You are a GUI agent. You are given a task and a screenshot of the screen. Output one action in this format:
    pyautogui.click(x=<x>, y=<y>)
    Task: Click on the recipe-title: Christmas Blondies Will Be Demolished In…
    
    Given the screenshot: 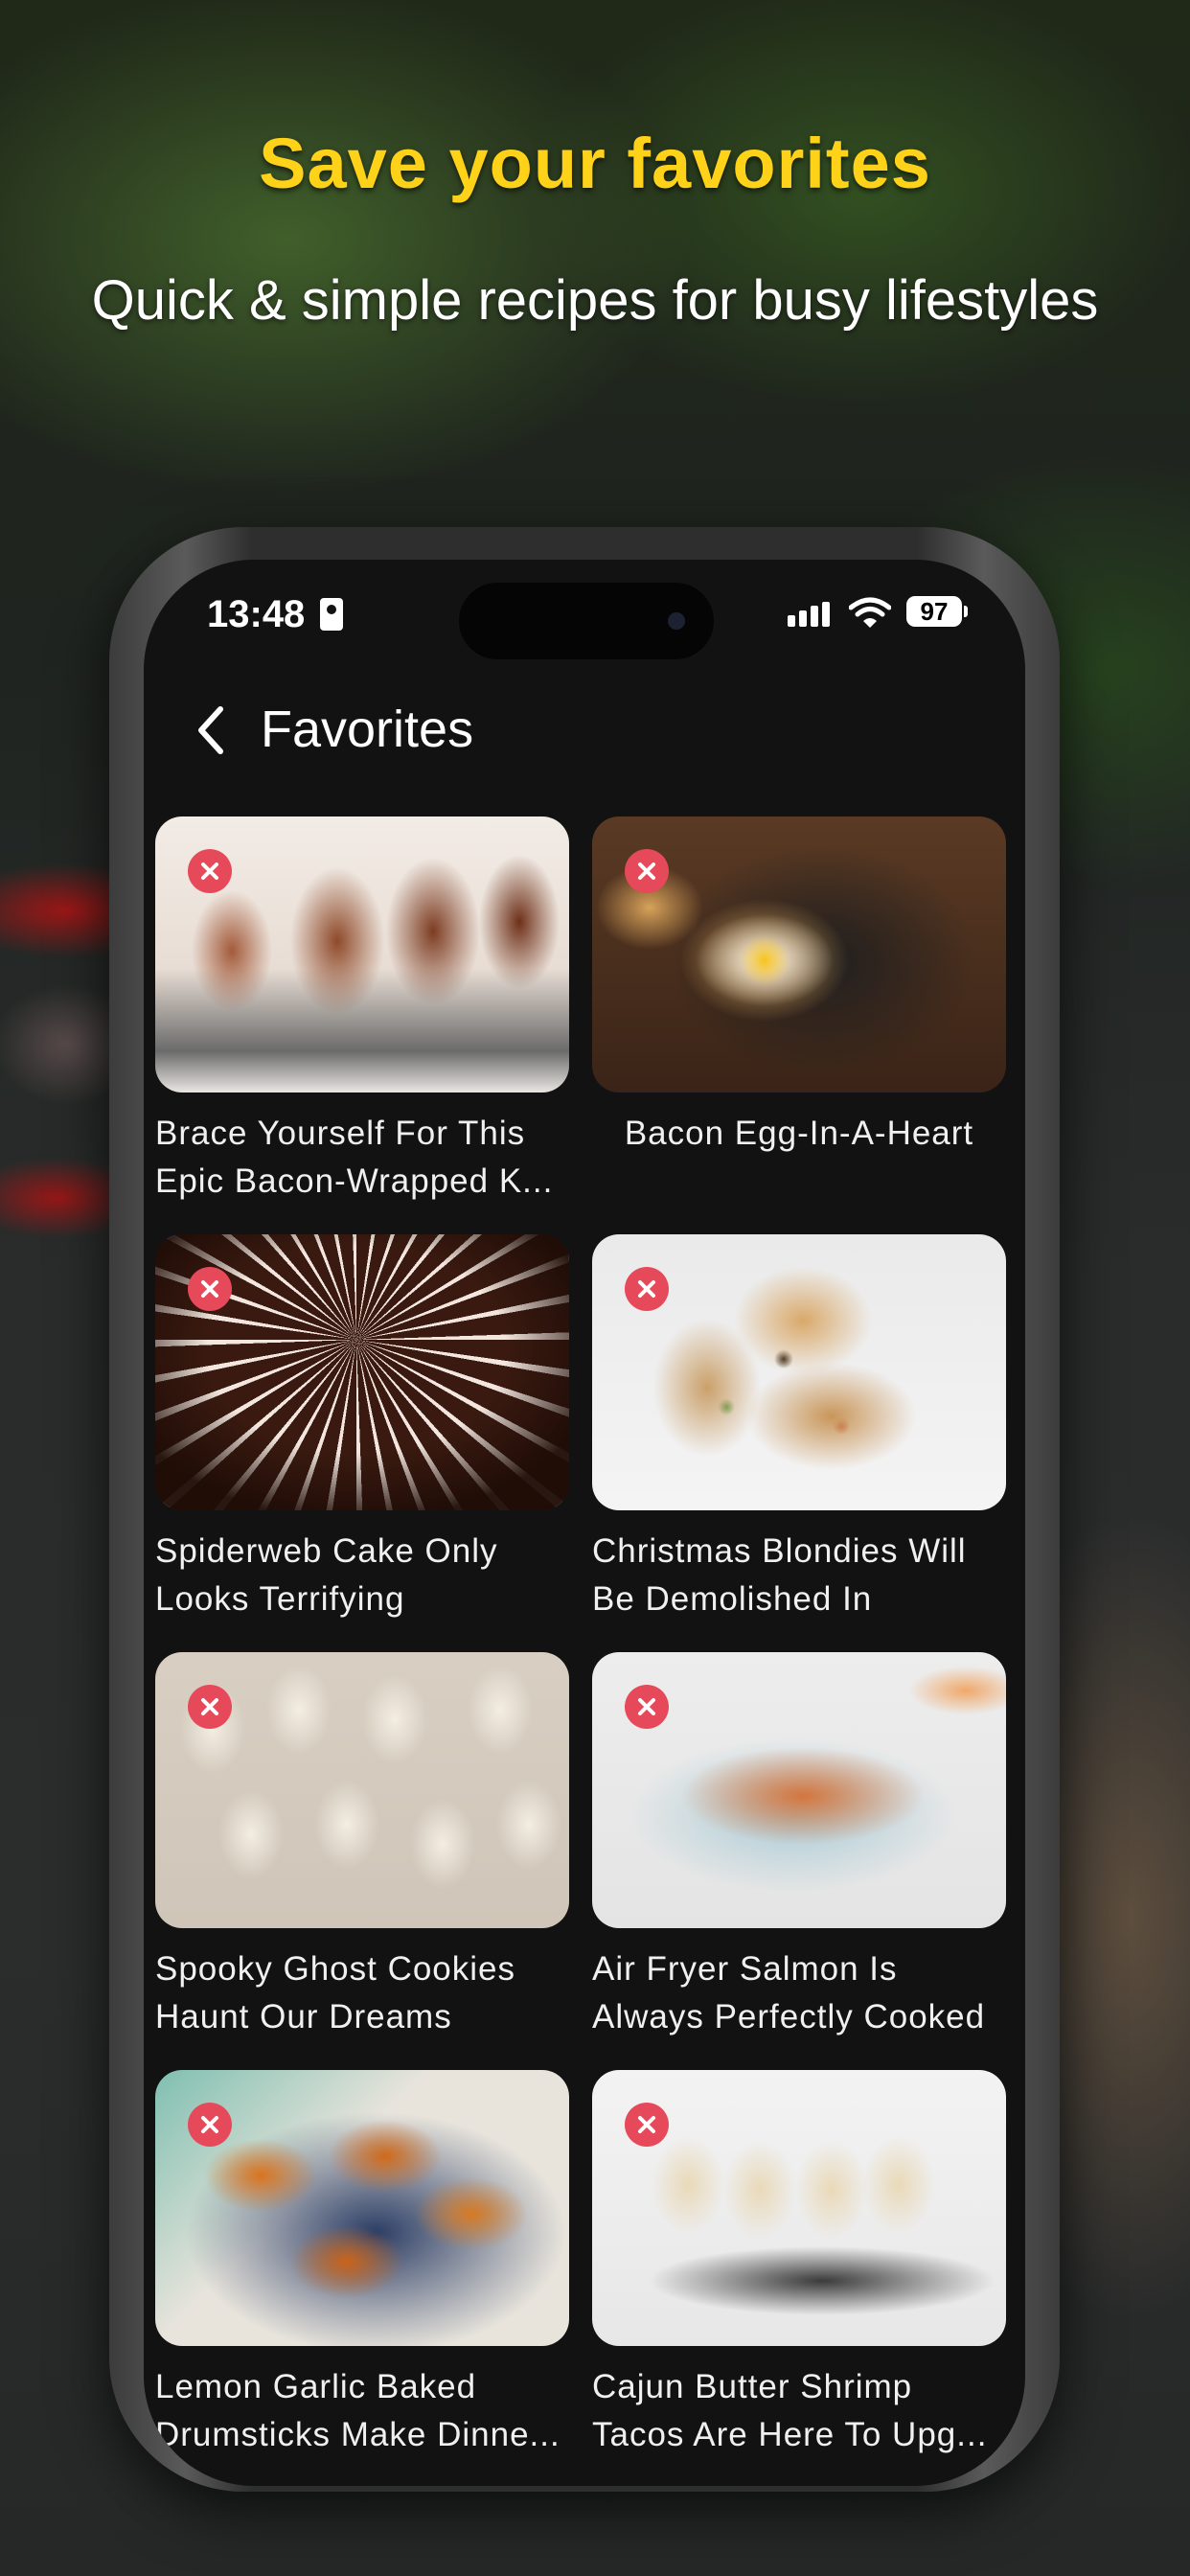 What is the action you would take?
    pyautogui.click(x=779, y=1575)
    